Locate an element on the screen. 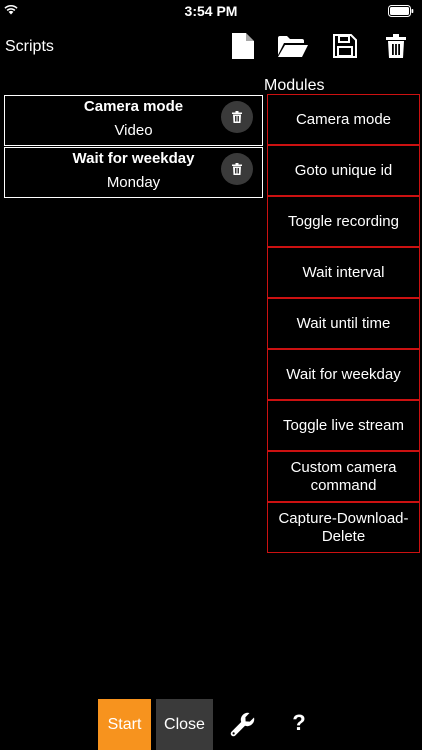 The width and height of the screenshot is (422, 750). module-wait-interval: Wait interval is located at coordinates (343, 272).